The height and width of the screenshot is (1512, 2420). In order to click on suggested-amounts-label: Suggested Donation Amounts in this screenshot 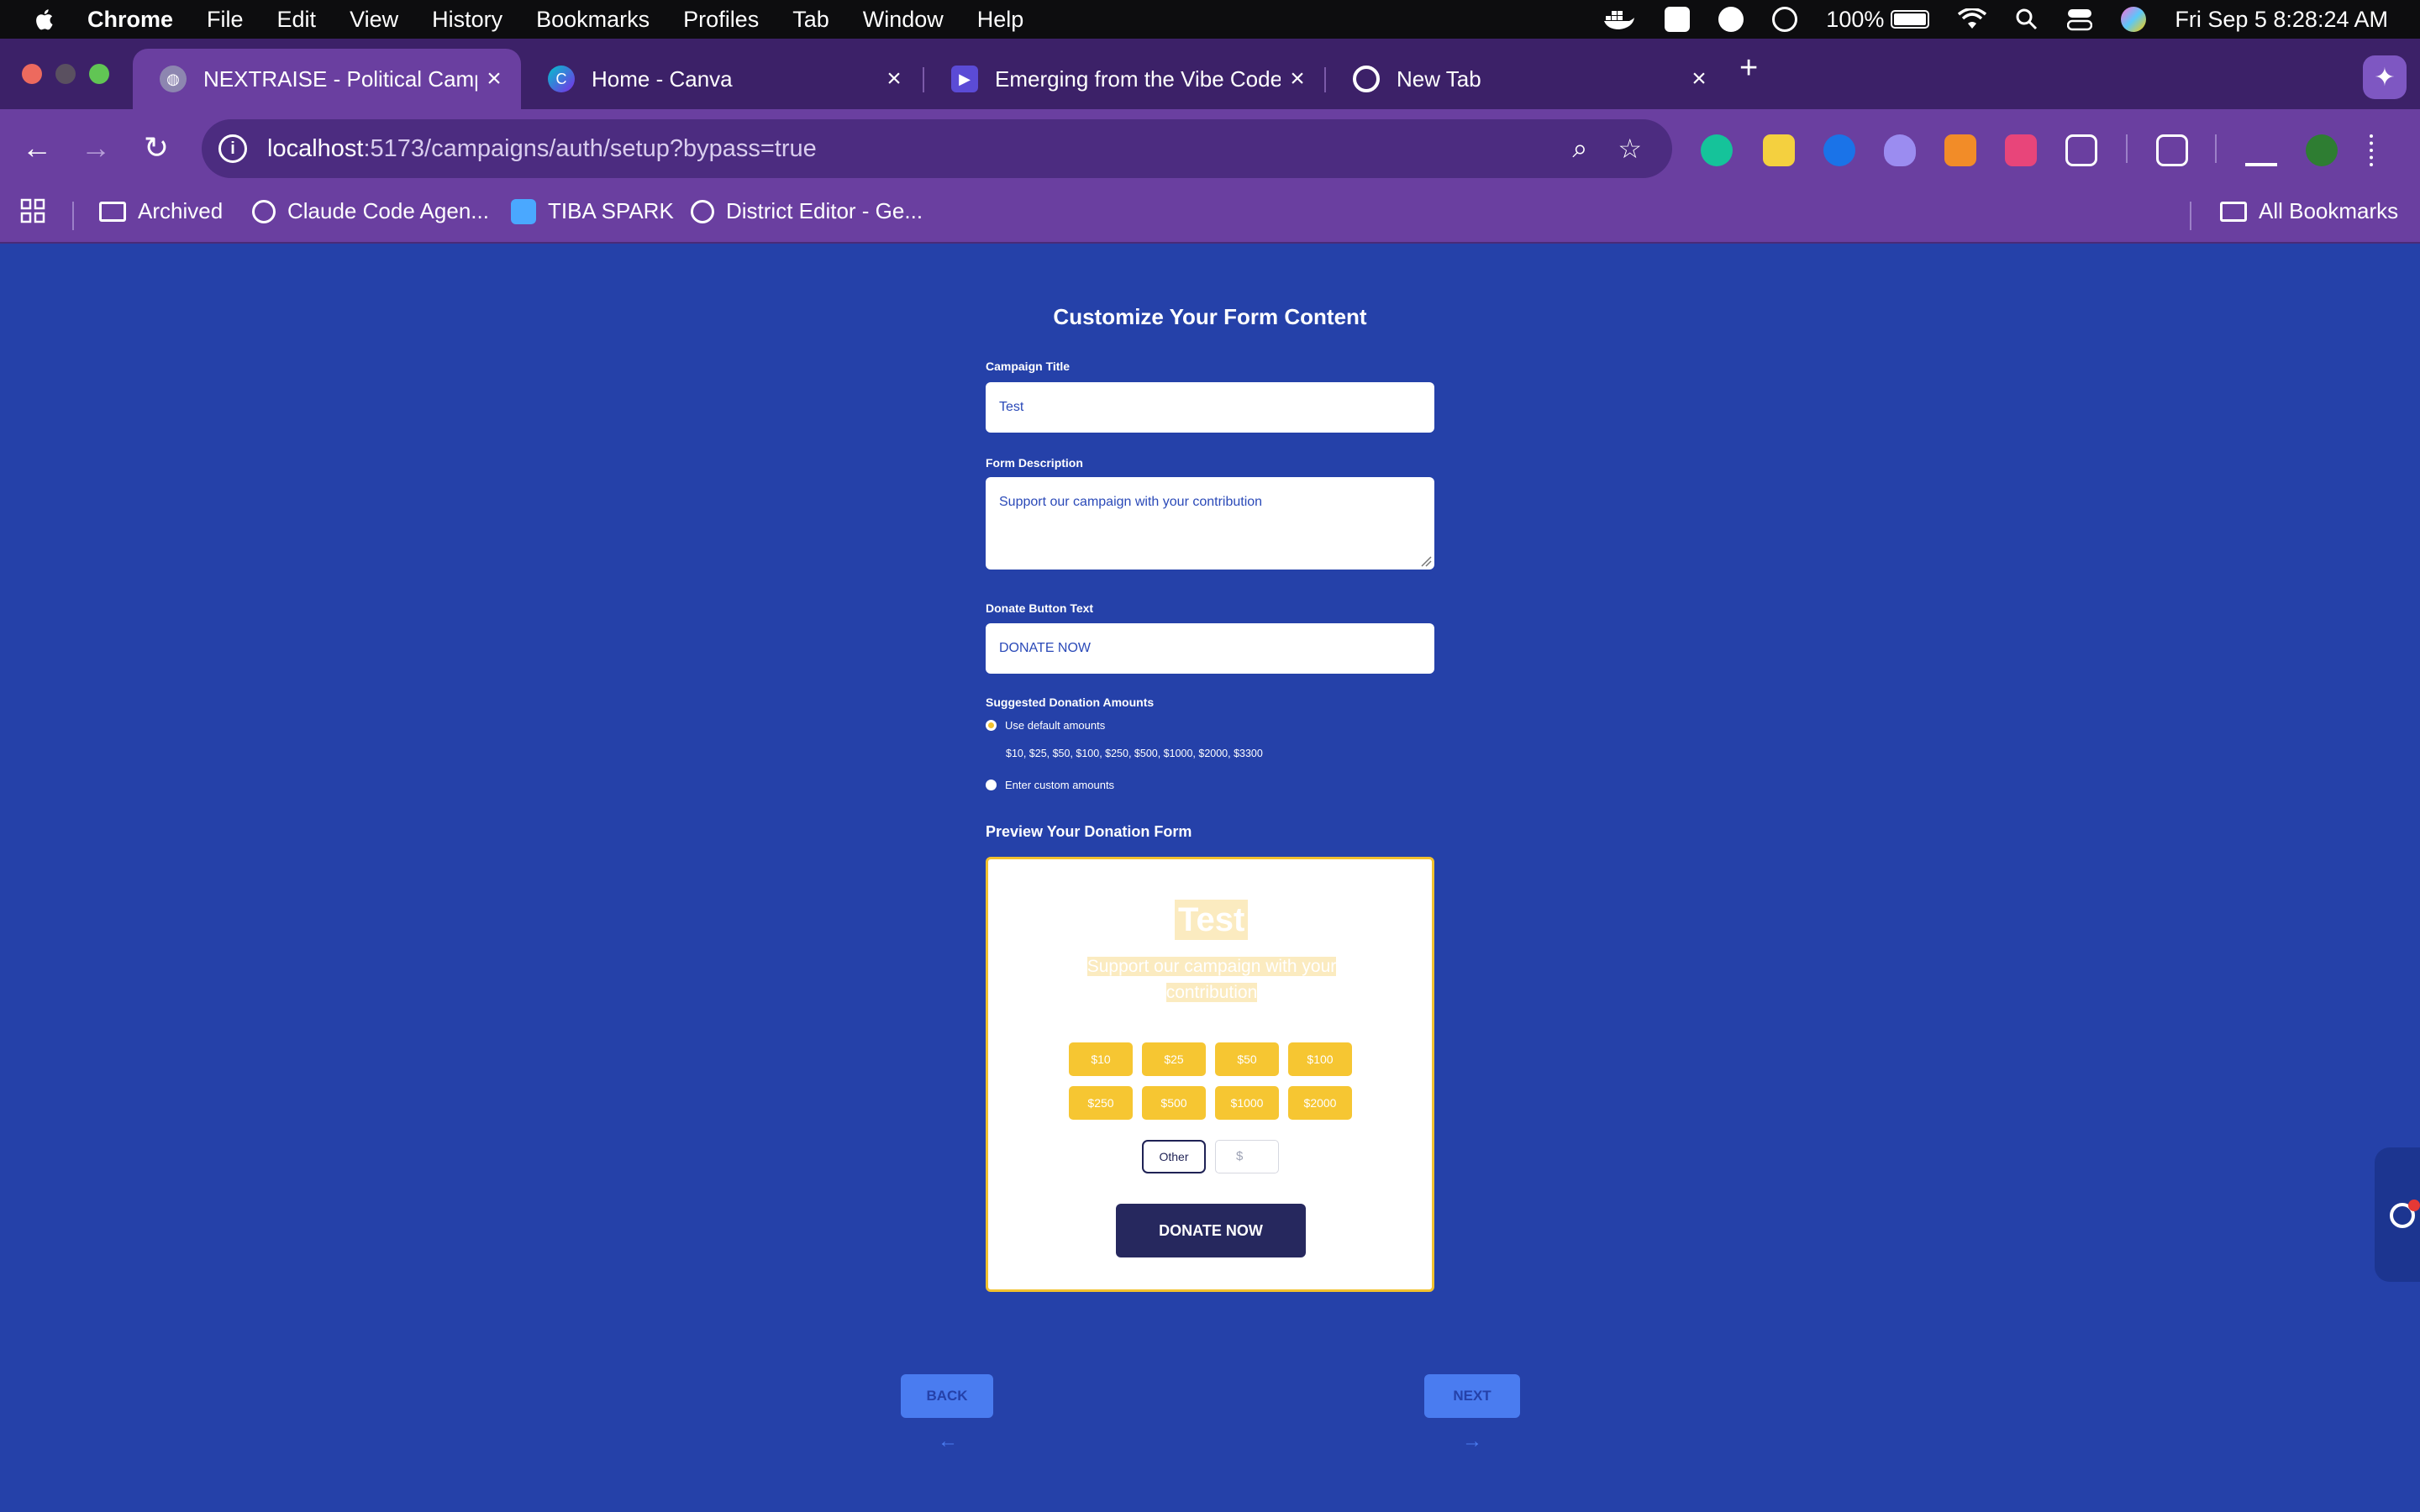, I will do `click(1071, 702)`.